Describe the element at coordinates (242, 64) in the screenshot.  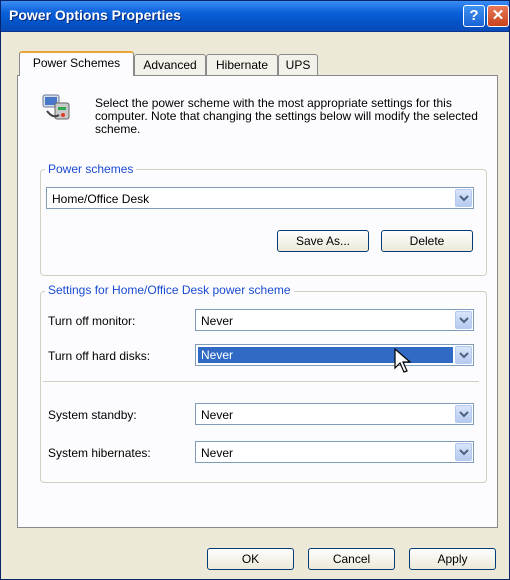
I see `tab-hibernate: Hibernate` at that location.